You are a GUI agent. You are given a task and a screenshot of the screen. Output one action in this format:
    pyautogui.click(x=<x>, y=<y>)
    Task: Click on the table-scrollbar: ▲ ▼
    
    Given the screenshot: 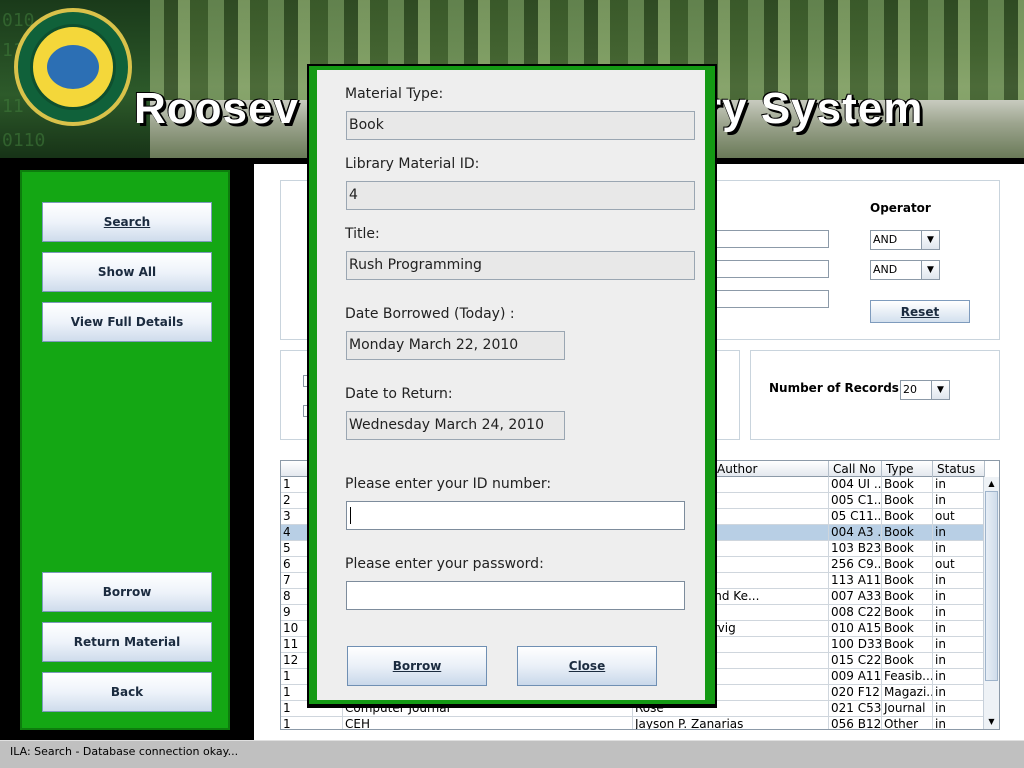 What is the action you would take?
    pyautogui.click(x=991, y=603)
    